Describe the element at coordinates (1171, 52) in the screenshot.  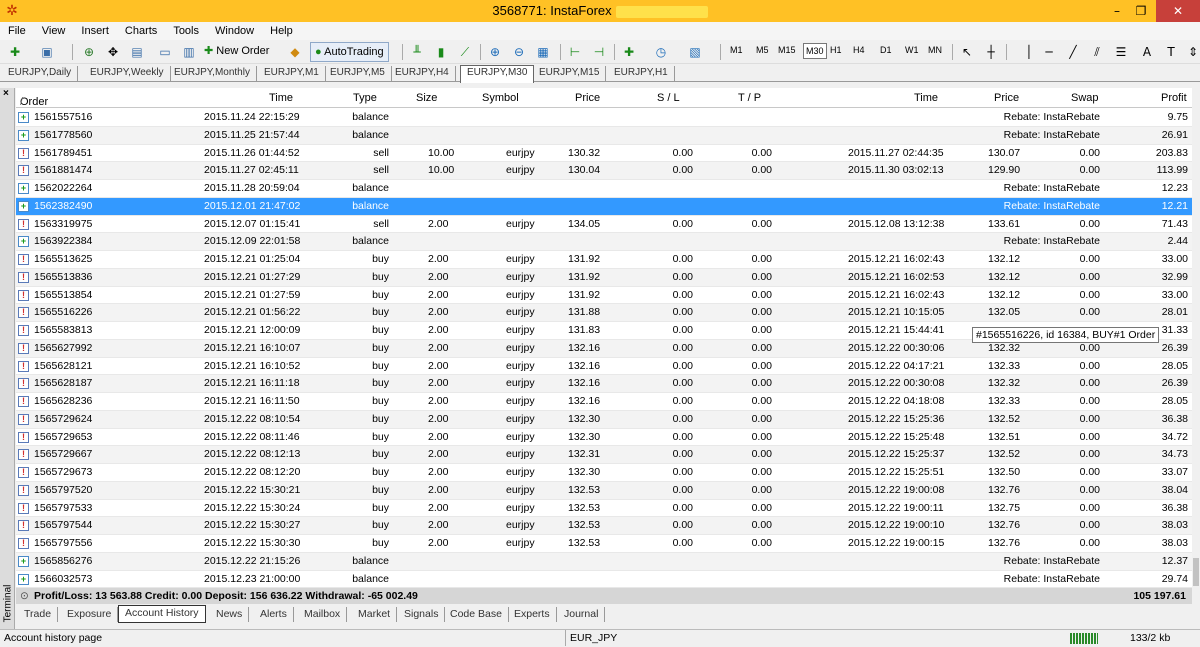
I see `text-label-icon: T` at that location.